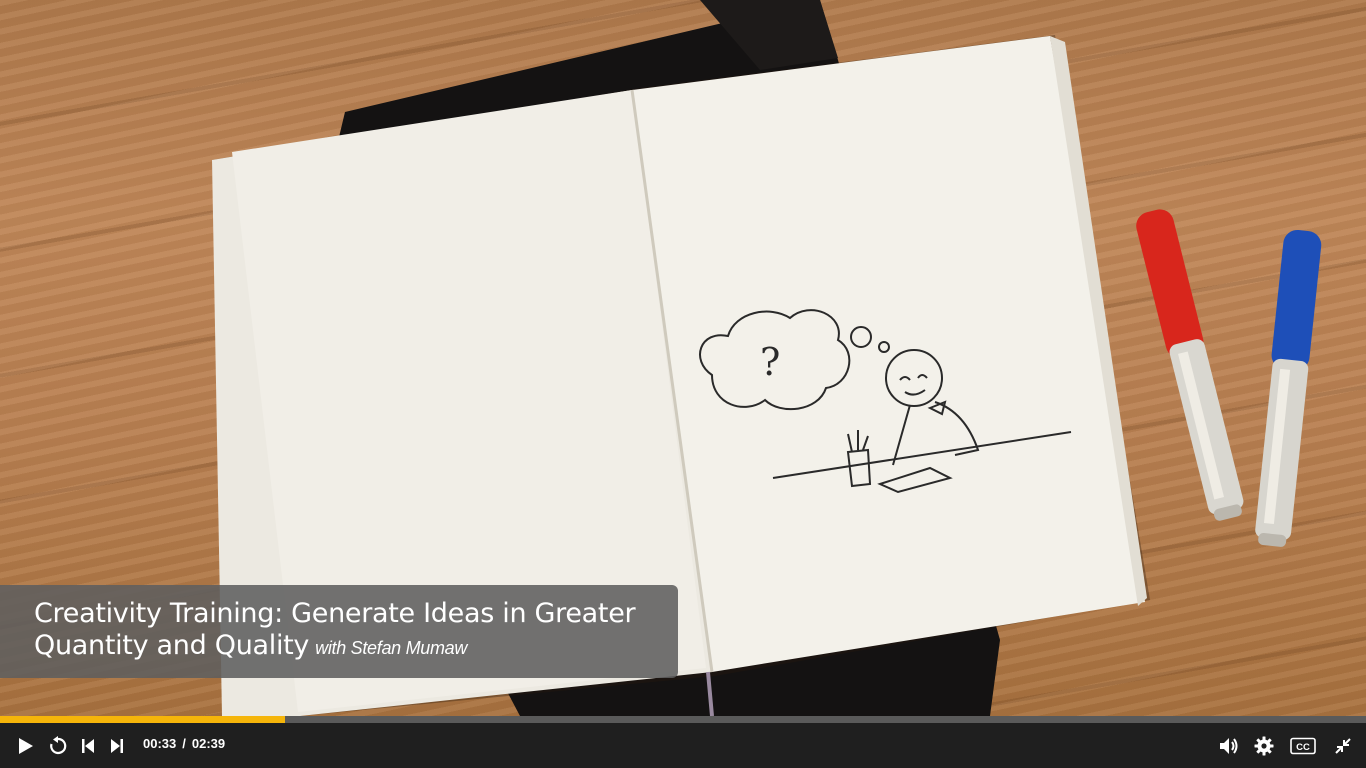 The width and height of the screenshot is (1366, 768). I want to click on duration: 02:39, so click(208, 743).